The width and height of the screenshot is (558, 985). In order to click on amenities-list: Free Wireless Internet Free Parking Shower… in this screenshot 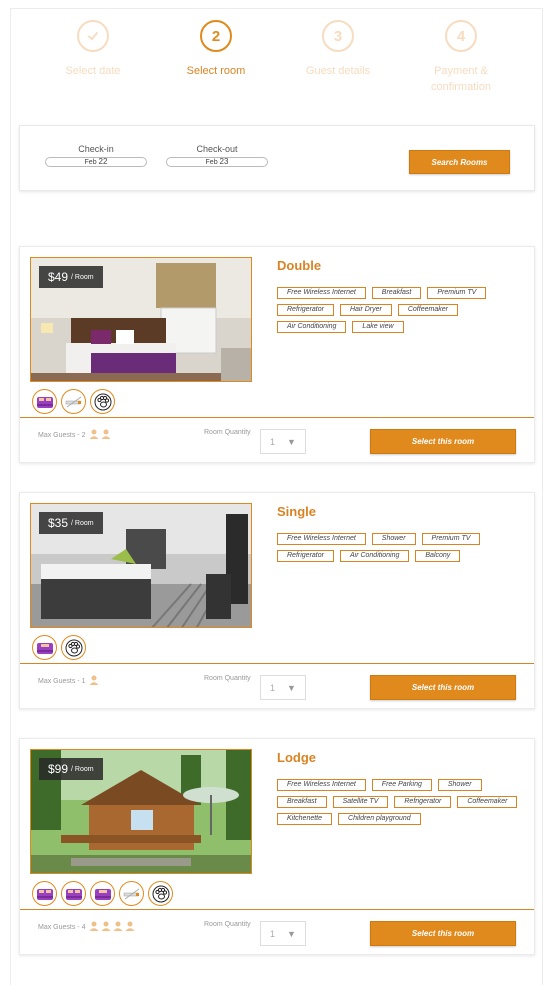, I will do `click(402, 802)`.